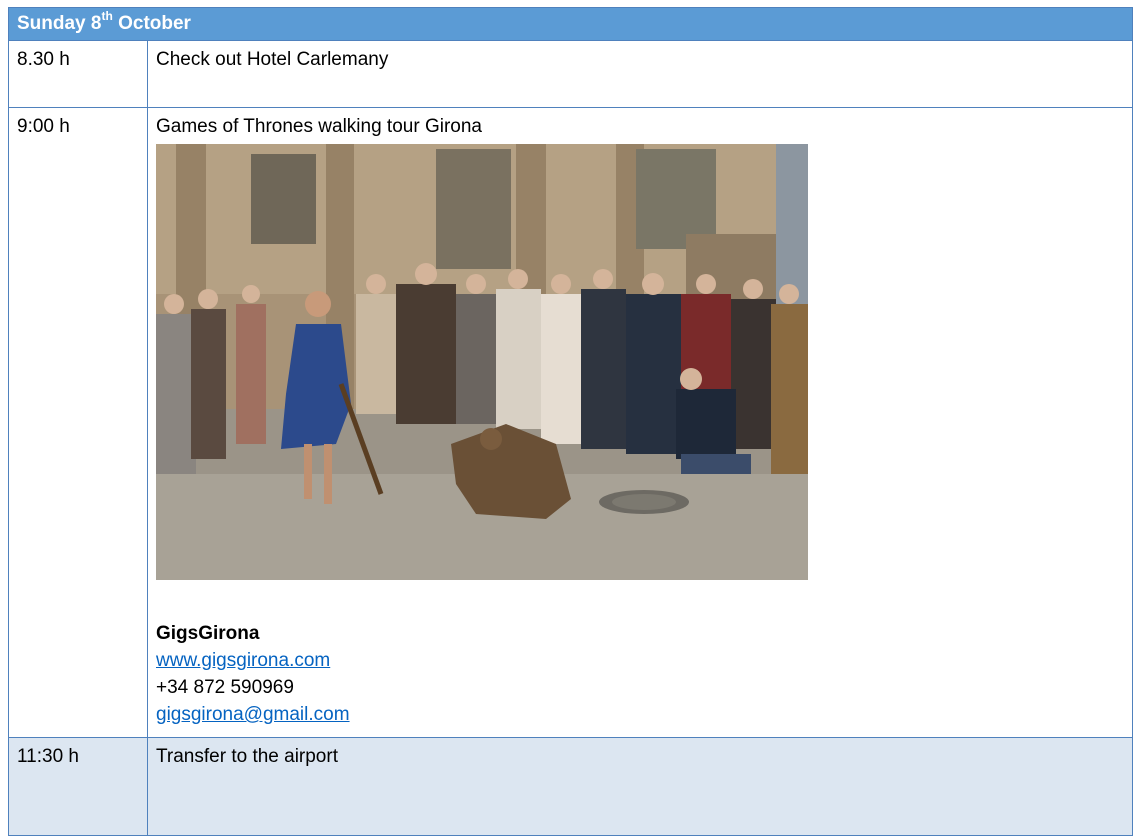  Describe the element at coordinates (570, 74) in the screenshot. I see `itinerary-row: 8.30 h Check out Hotel Carlemany` at that location.